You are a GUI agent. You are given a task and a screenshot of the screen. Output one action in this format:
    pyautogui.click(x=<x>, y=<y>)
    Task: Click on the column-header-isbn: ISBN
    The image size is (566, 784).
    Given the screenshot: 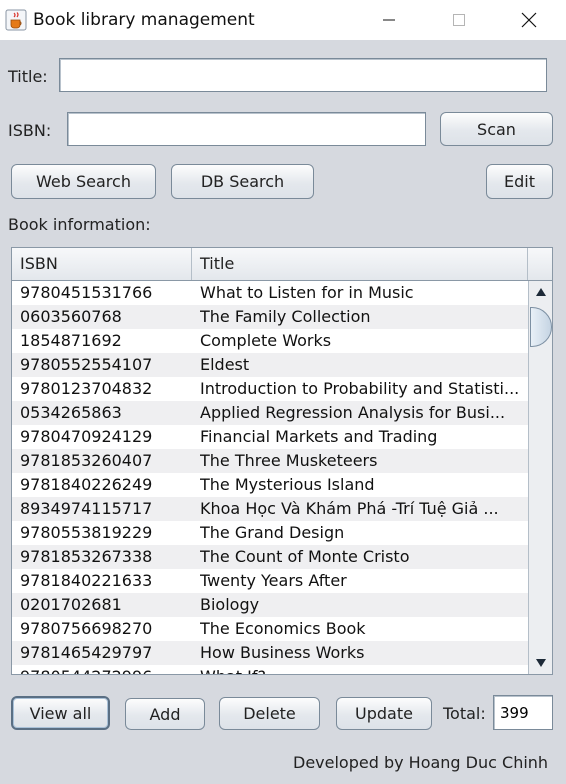 What is the action you would take?
    pyautogui.click(x=102, y=264)
    